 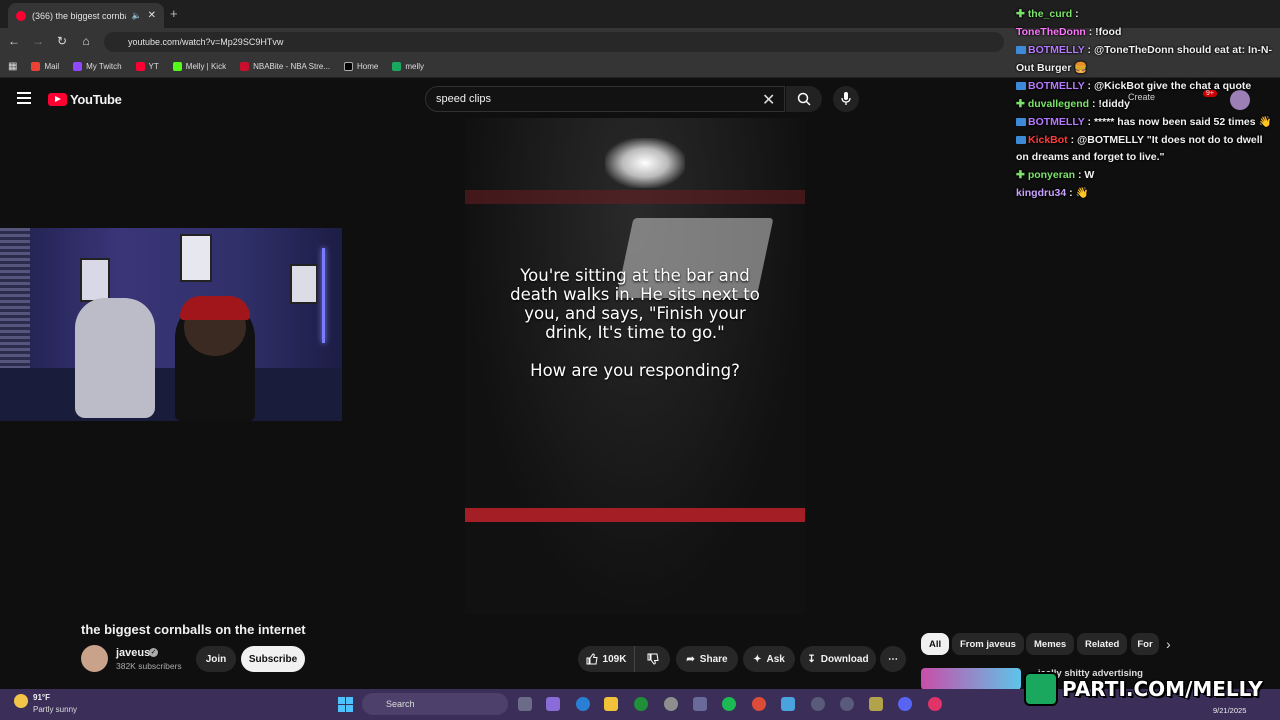 What do you see at coordinates (1182, 121) in the screenshot?
I see `chat-text: ***** has now been said 52 times 👋` at bounding box center [1182, 121].